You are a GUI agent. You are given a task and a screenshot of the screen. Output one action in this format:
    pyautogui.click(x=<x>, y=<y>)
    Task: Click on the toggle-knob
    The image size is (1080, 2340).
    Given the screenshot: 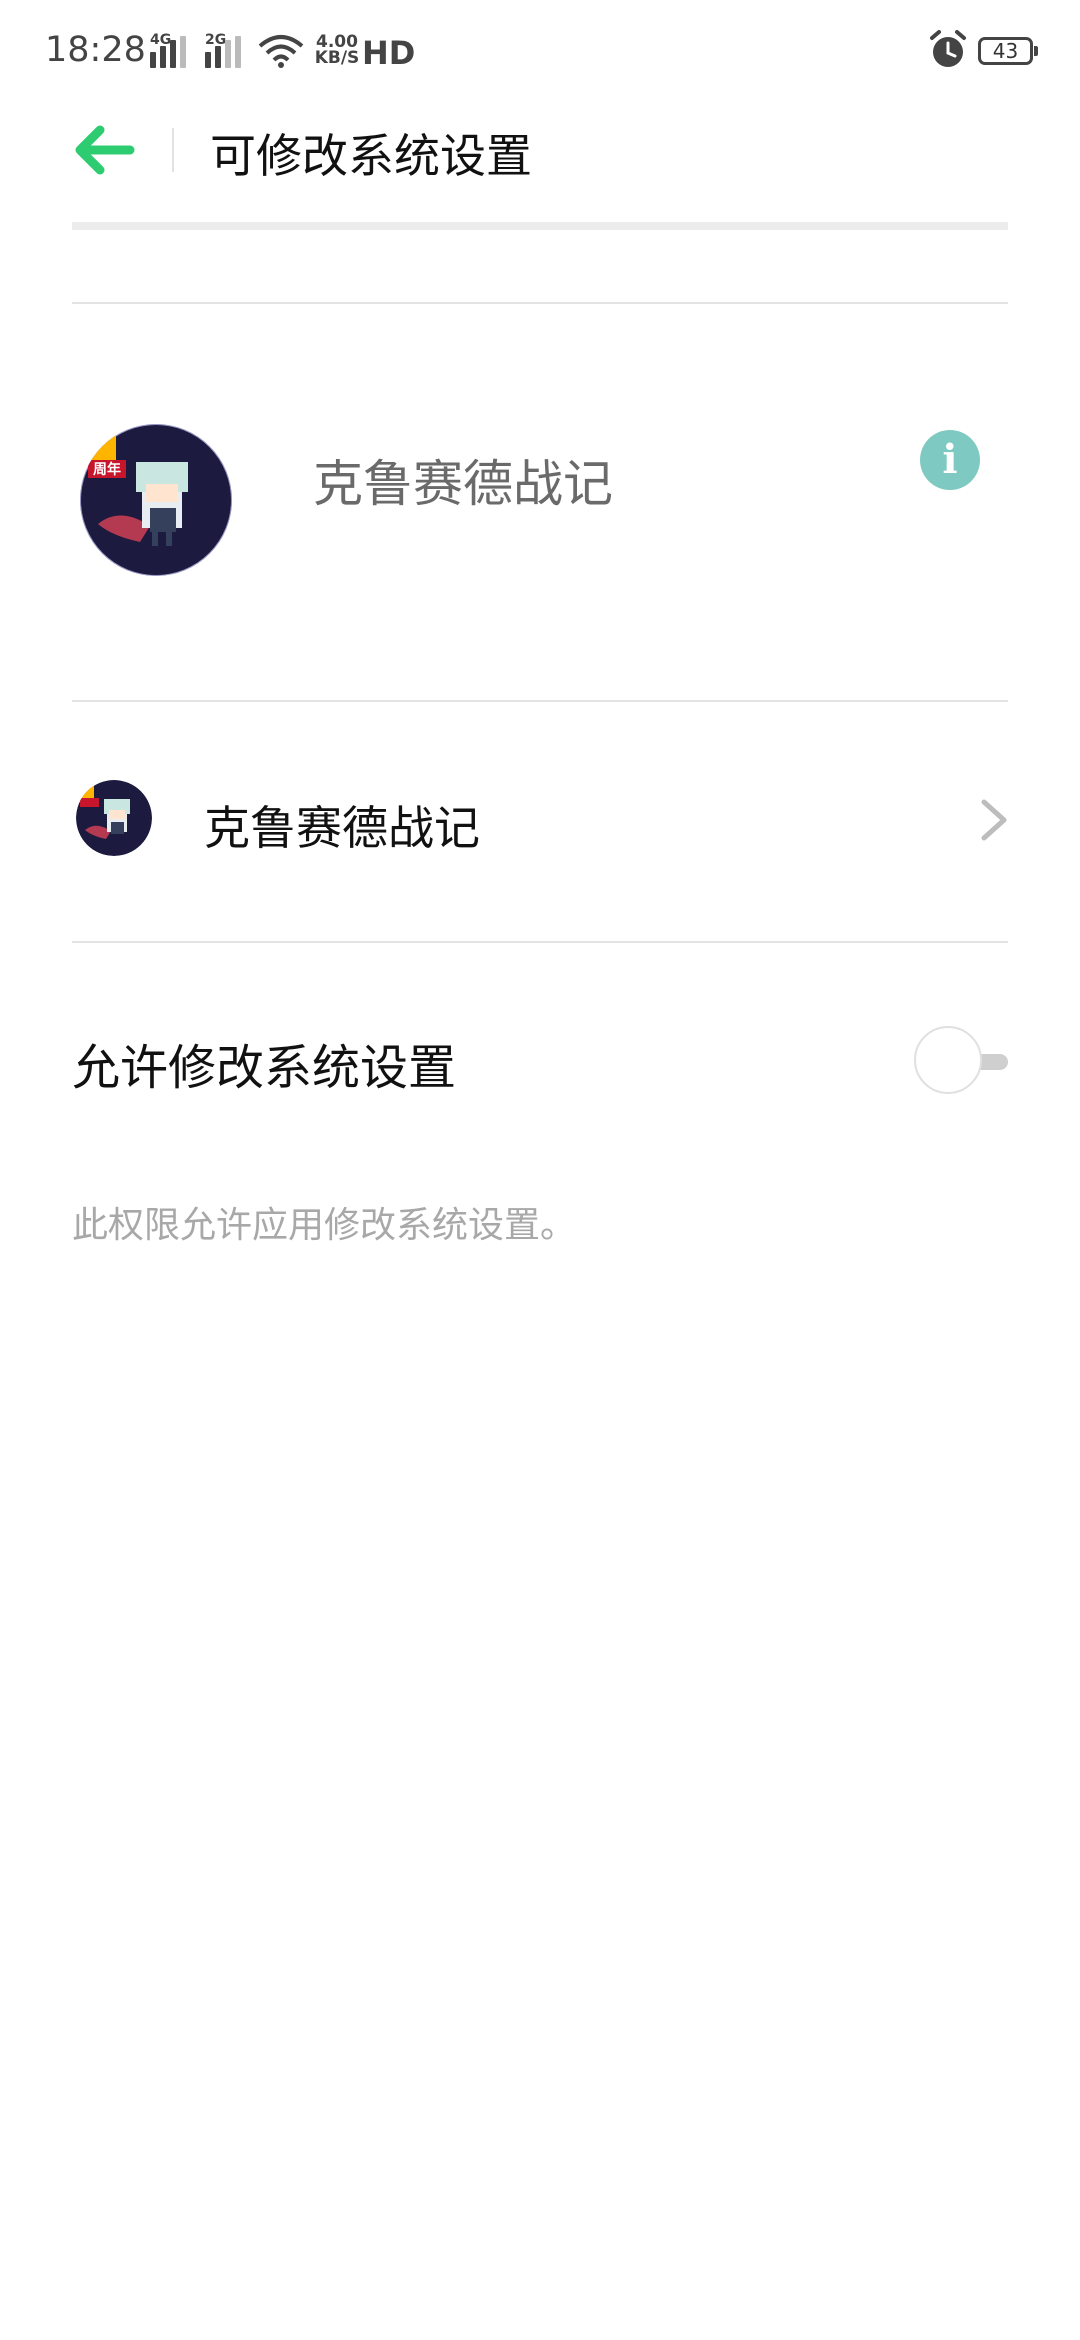 What is the action you would take?
    pyautogui.click(x=948, y=1060)
    